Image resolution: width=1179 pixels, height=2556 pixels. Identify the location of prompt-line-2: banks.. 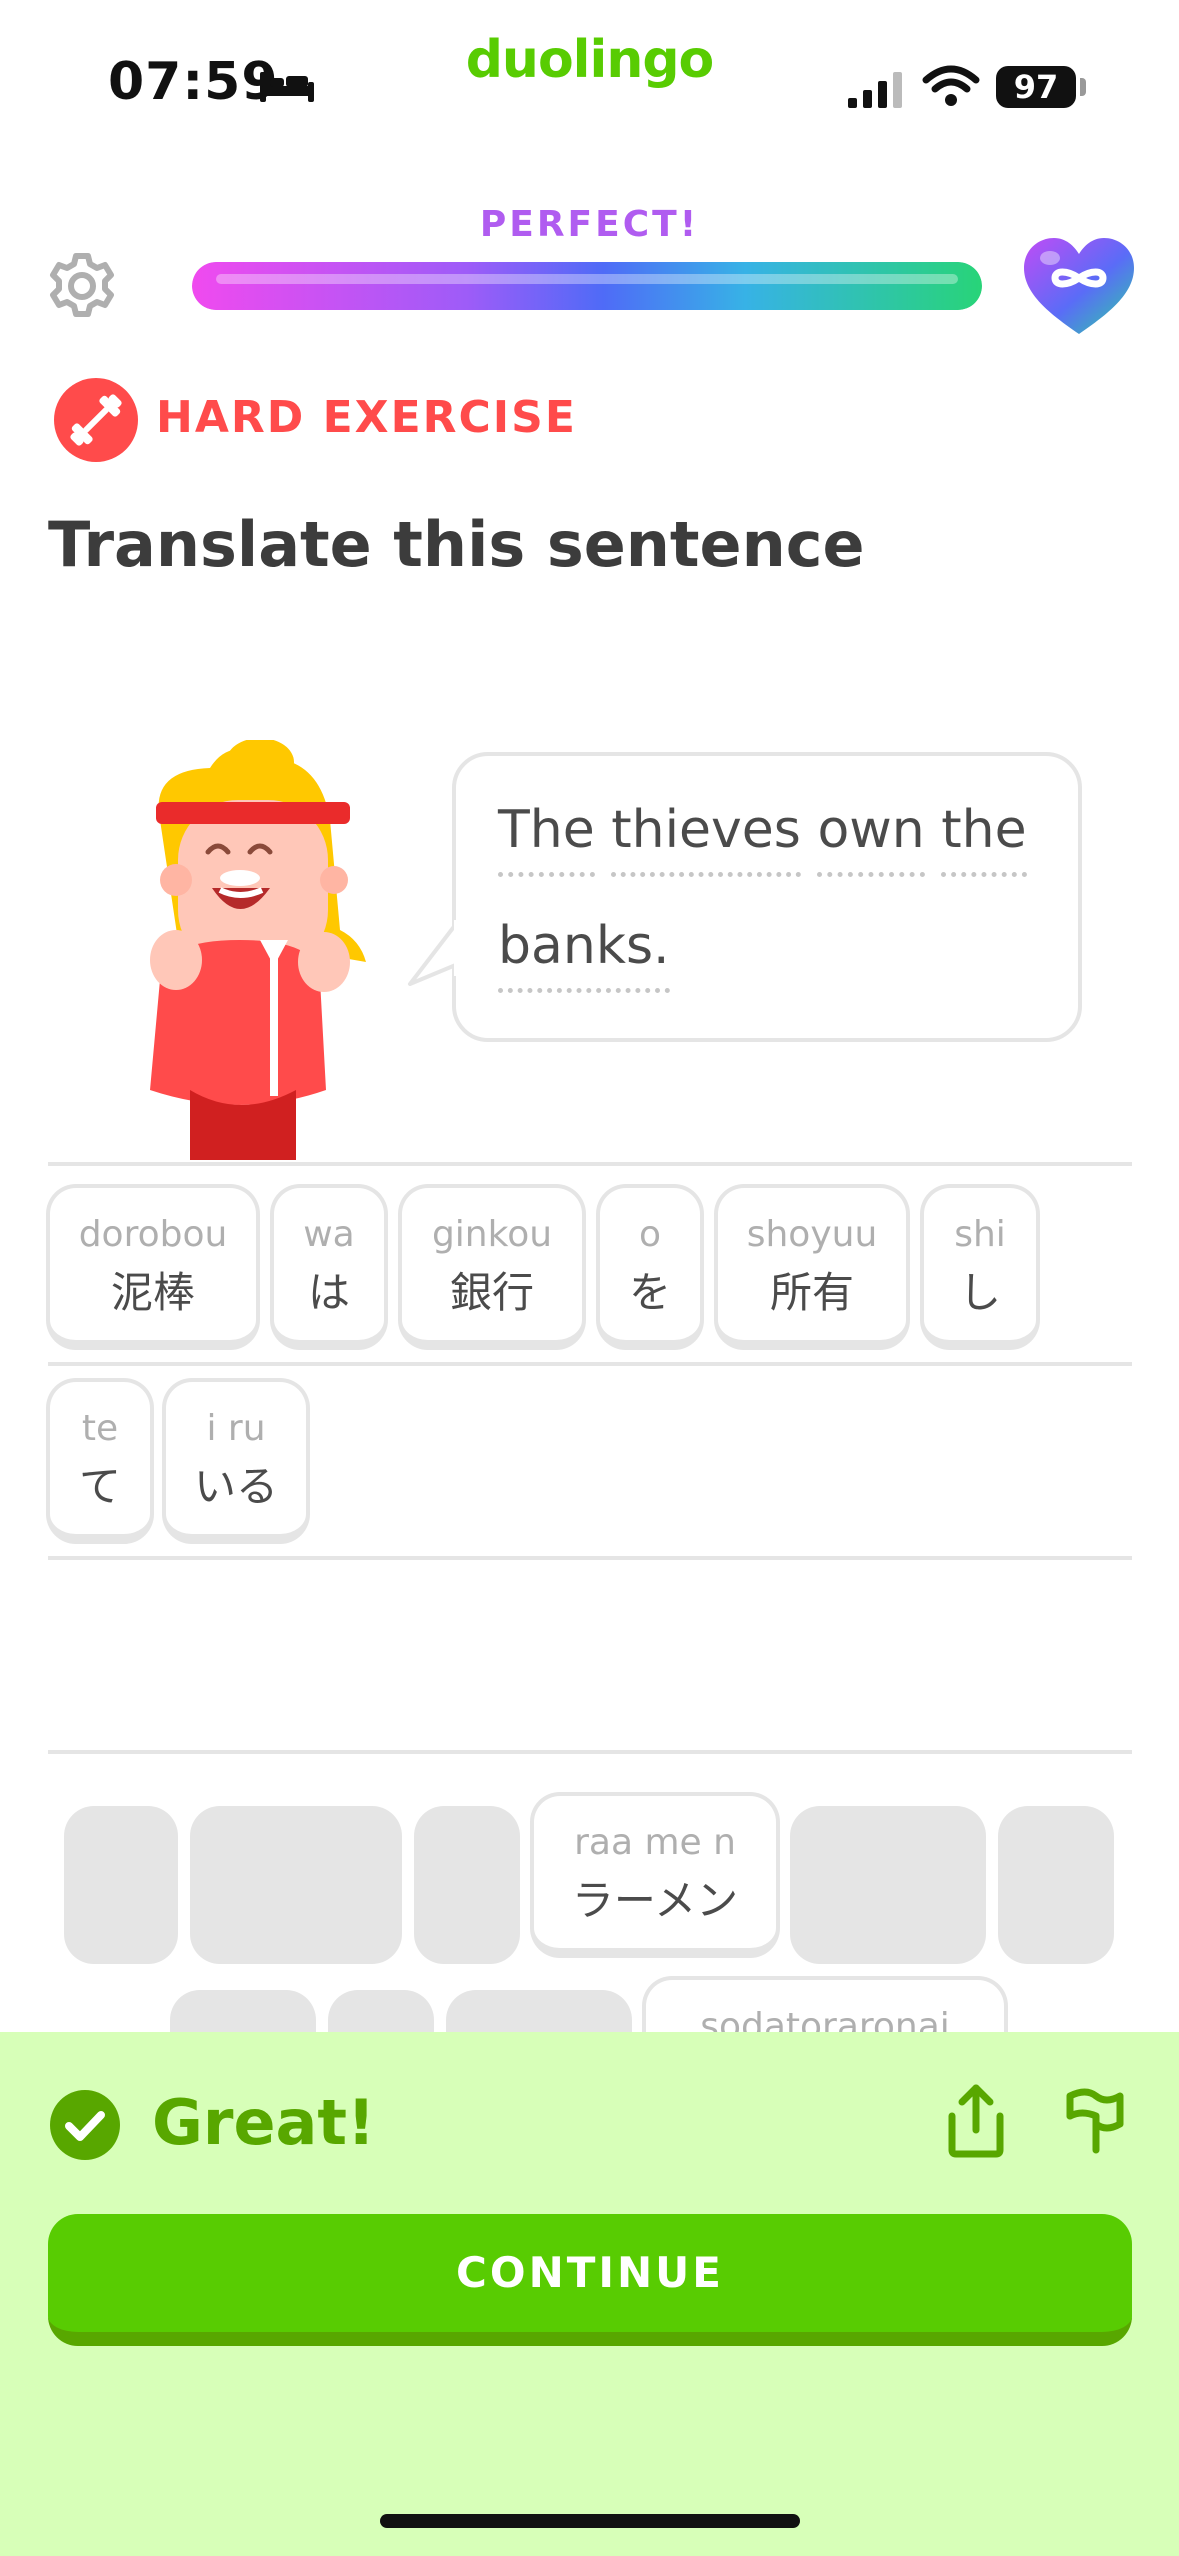
(584, 954).